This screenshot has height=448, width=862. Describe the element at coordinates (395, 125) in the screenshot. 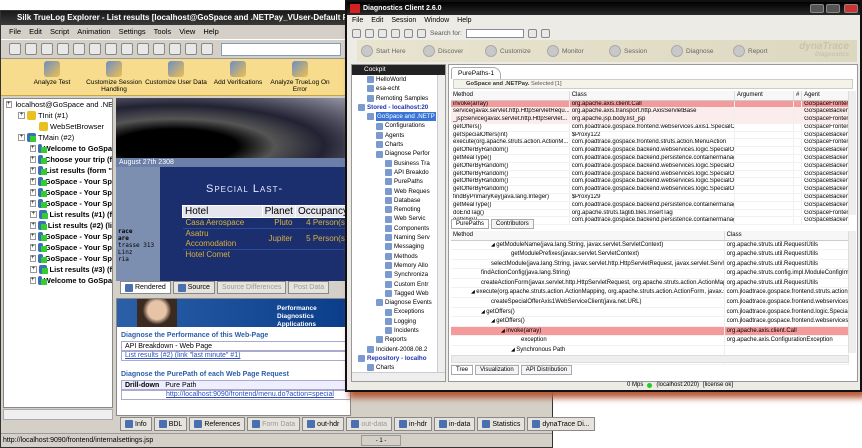

I see `cockpit-item: Configurations` at that location.